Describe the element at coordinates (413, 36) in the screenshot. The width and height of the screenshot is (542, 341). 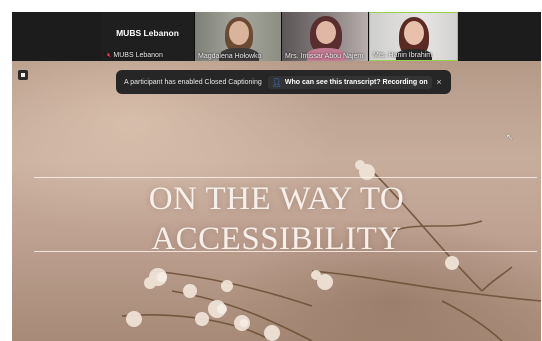
I see `participant-tile-active-speaker: Mrs. Hanin Ibrahim` at that location.